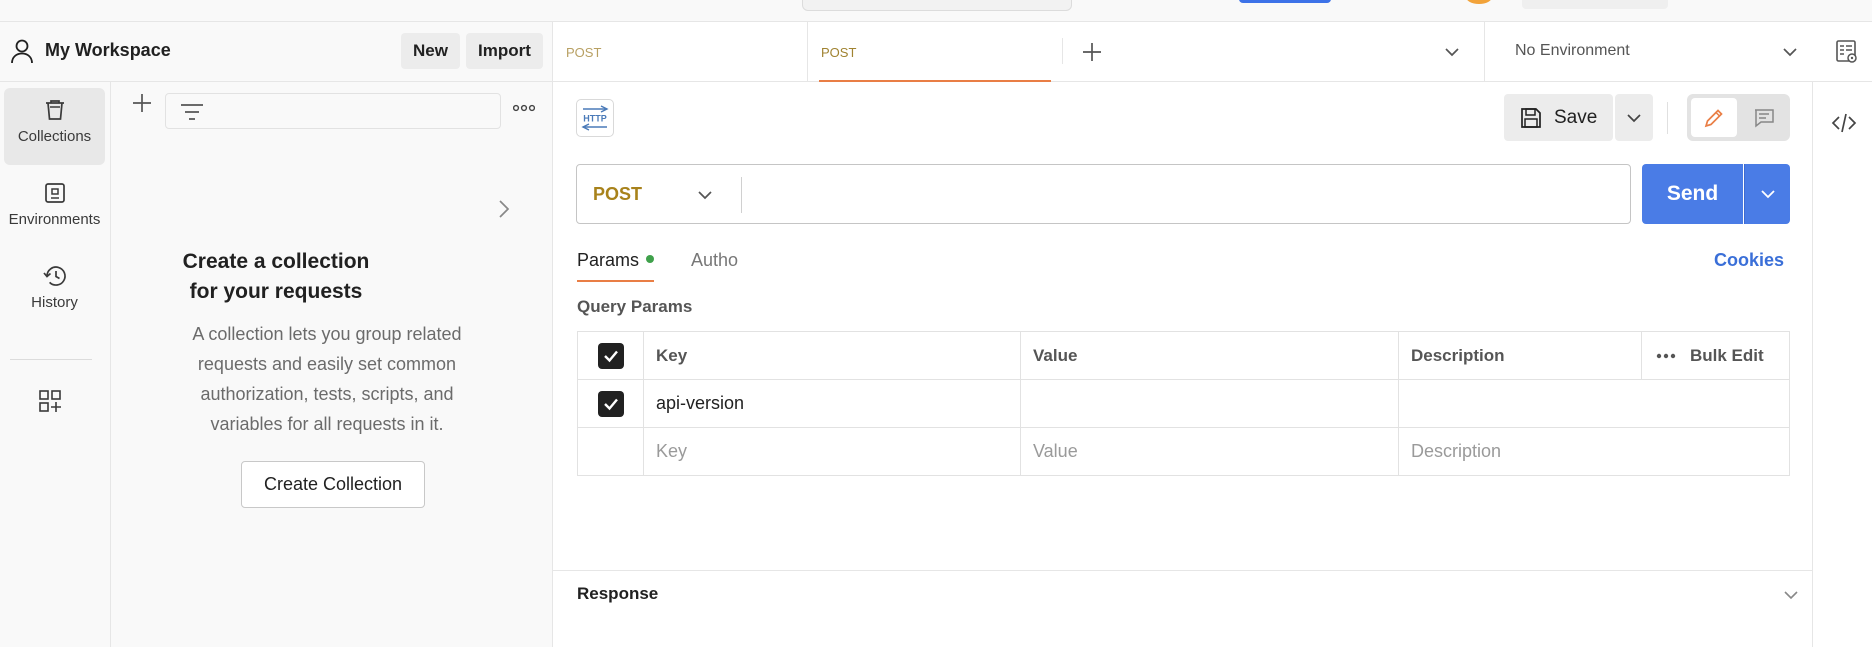 Image resolution: width=1872 pixels, height=647 pixels. What do you see at coordinates (276, 52) in the screenshot?
I see `workspace-header: My Workspace New Import` at bounding box center [276, 52].